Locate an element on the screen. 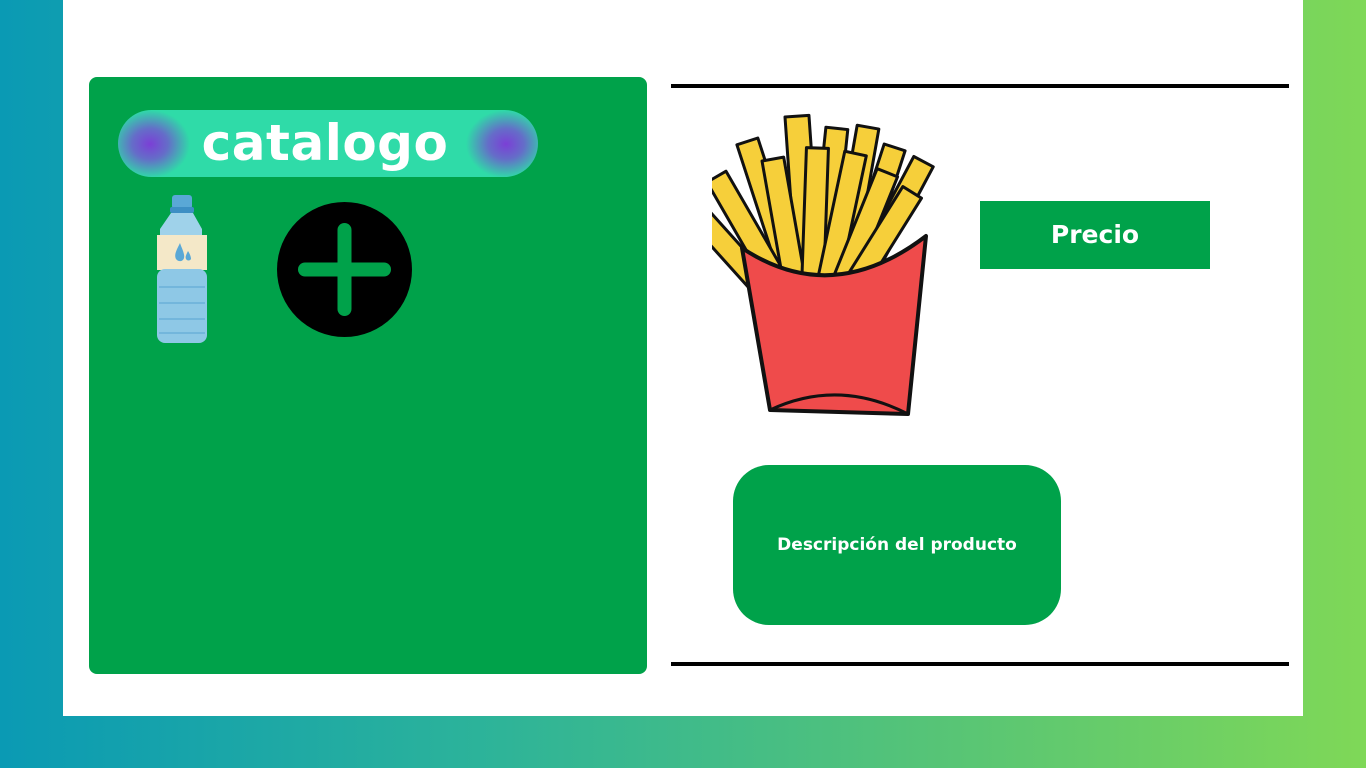 This screenshot has width=1366, height=768. product-description-label: Descripción del producto is located at coordinates (897, 545).